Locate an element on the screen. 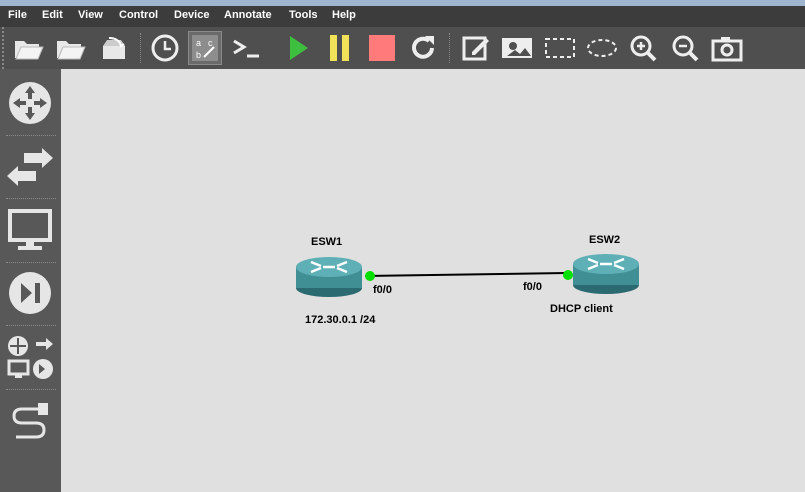  clock-icon is located at coordinates (165, 48).